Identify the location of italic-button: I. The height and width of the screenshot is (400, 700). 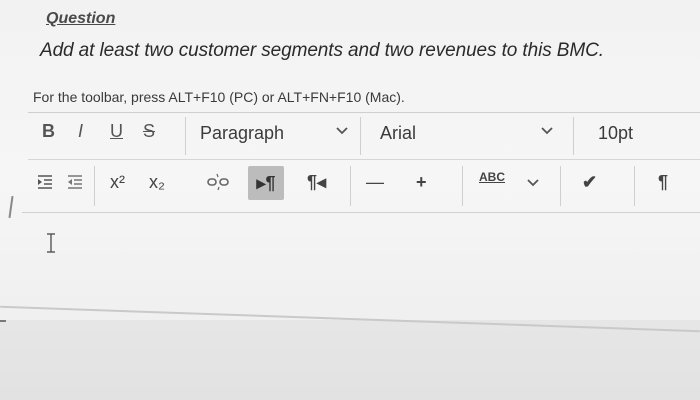
(80, 131).